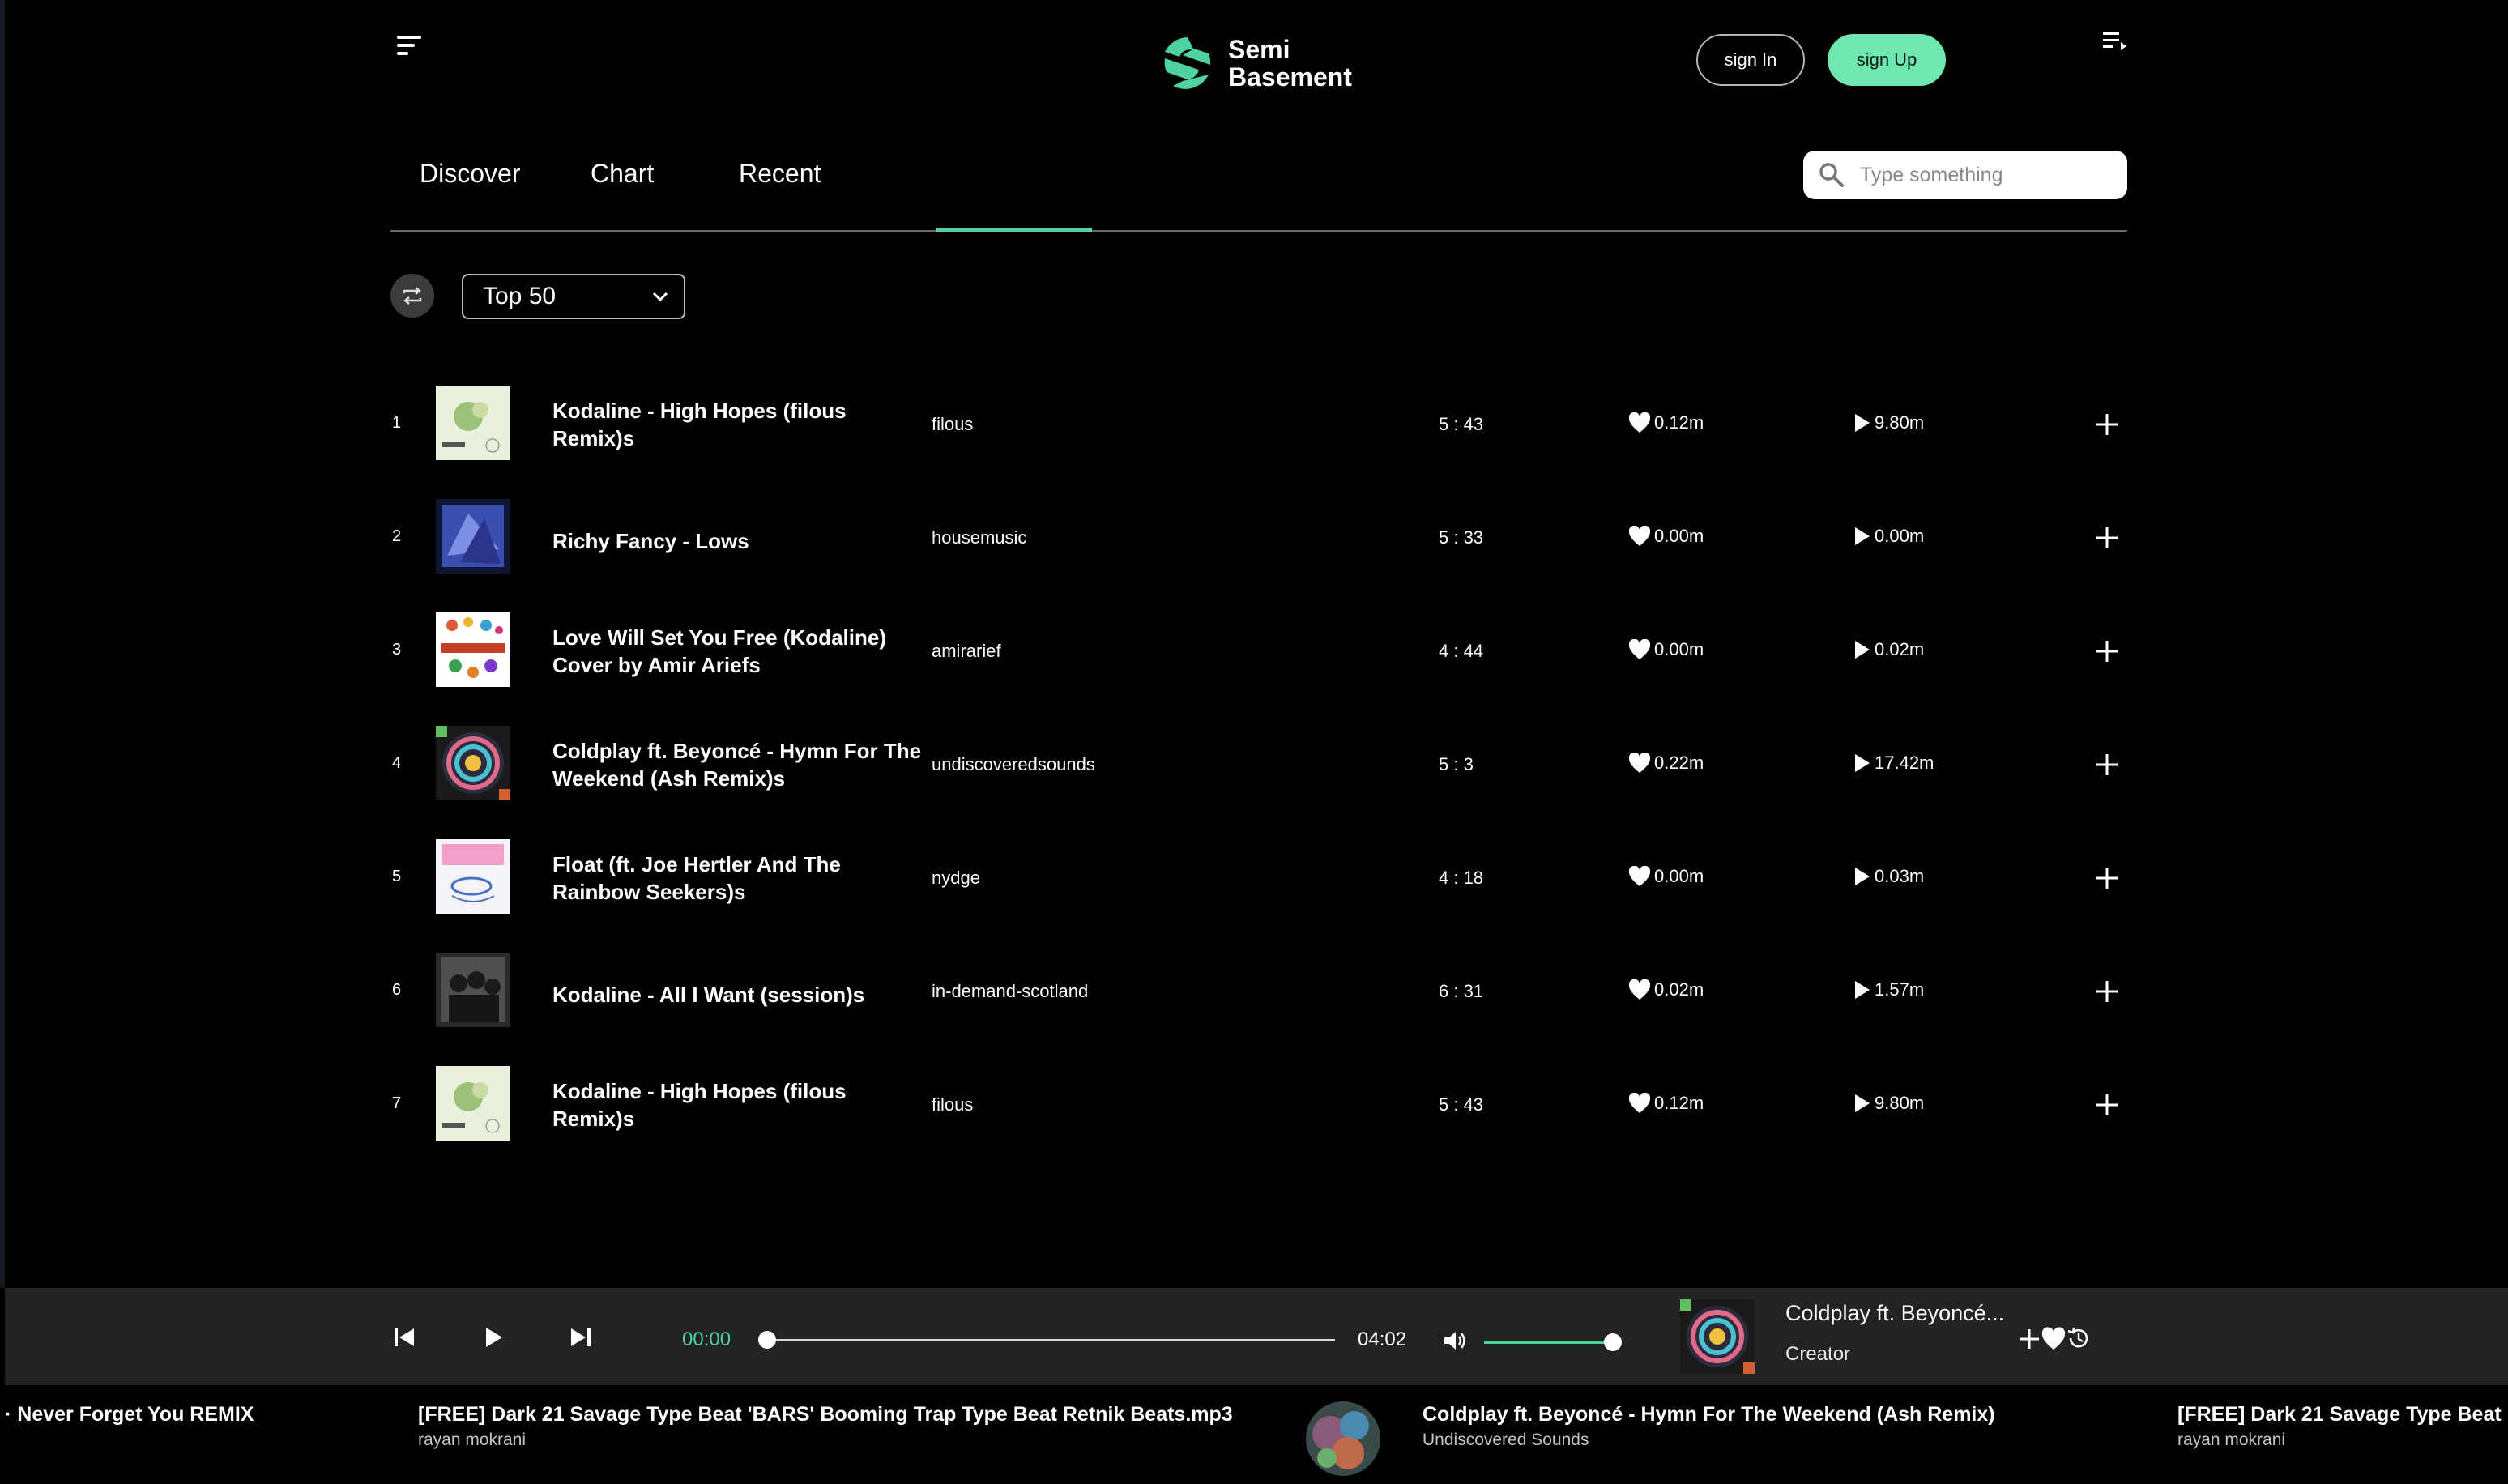 The image size is (2508, 1484). I want to click on sign-up-button: sign Up, so click(1887, 60).